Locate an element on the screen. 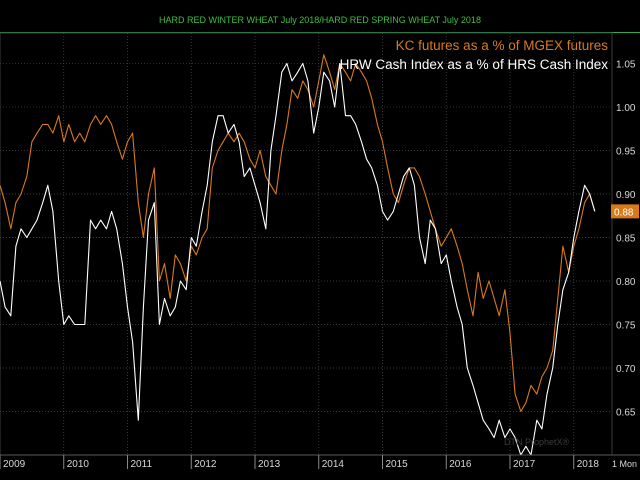 Image resolution: width=640 pixels, height=480 pixels. y-tick-label: 0.80 is located at coordinates (626, 282).